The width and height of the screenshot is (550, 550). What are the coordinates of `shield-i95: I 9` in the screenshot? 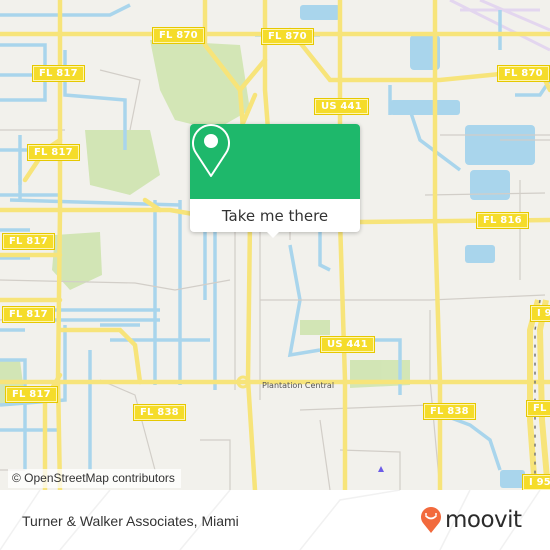 It's located at (540, 313).